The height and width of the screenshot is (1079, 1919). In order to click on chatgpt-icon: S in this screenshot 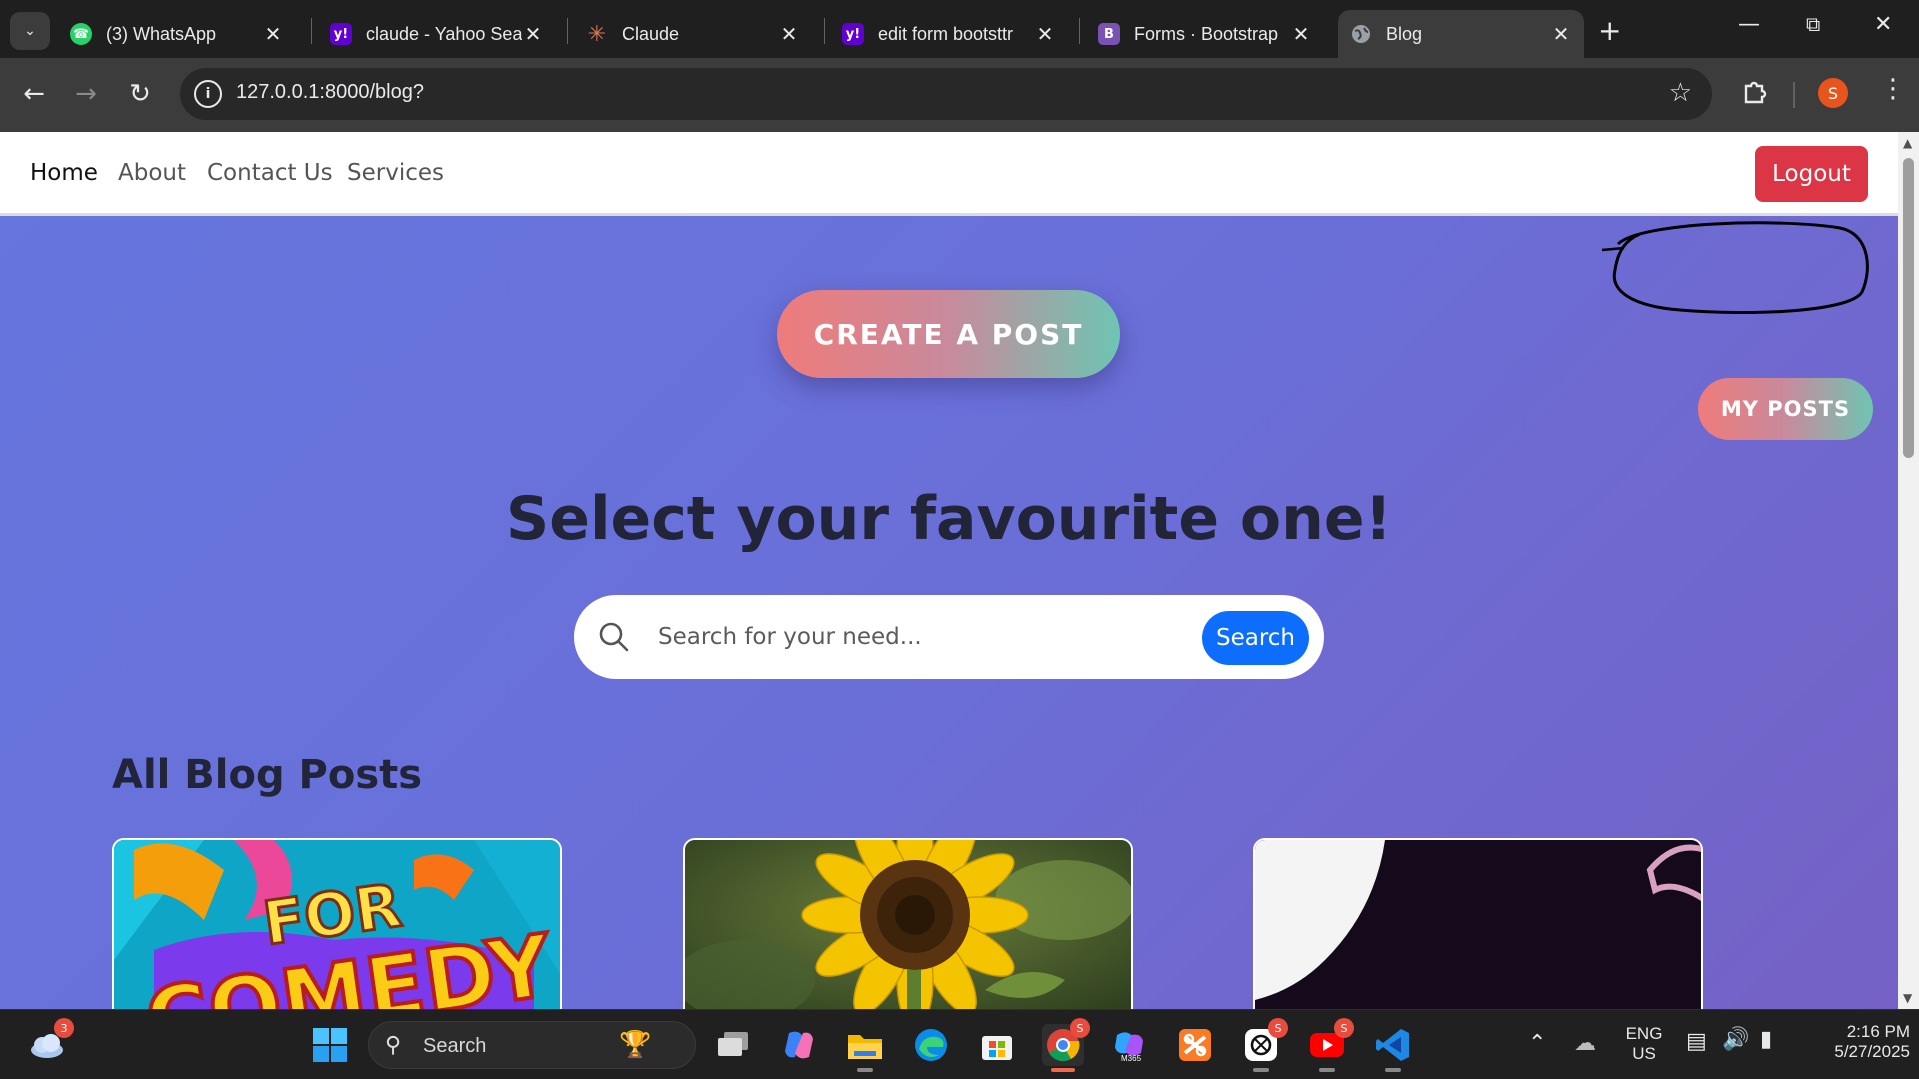, I will do `click(1264, 1045)`.